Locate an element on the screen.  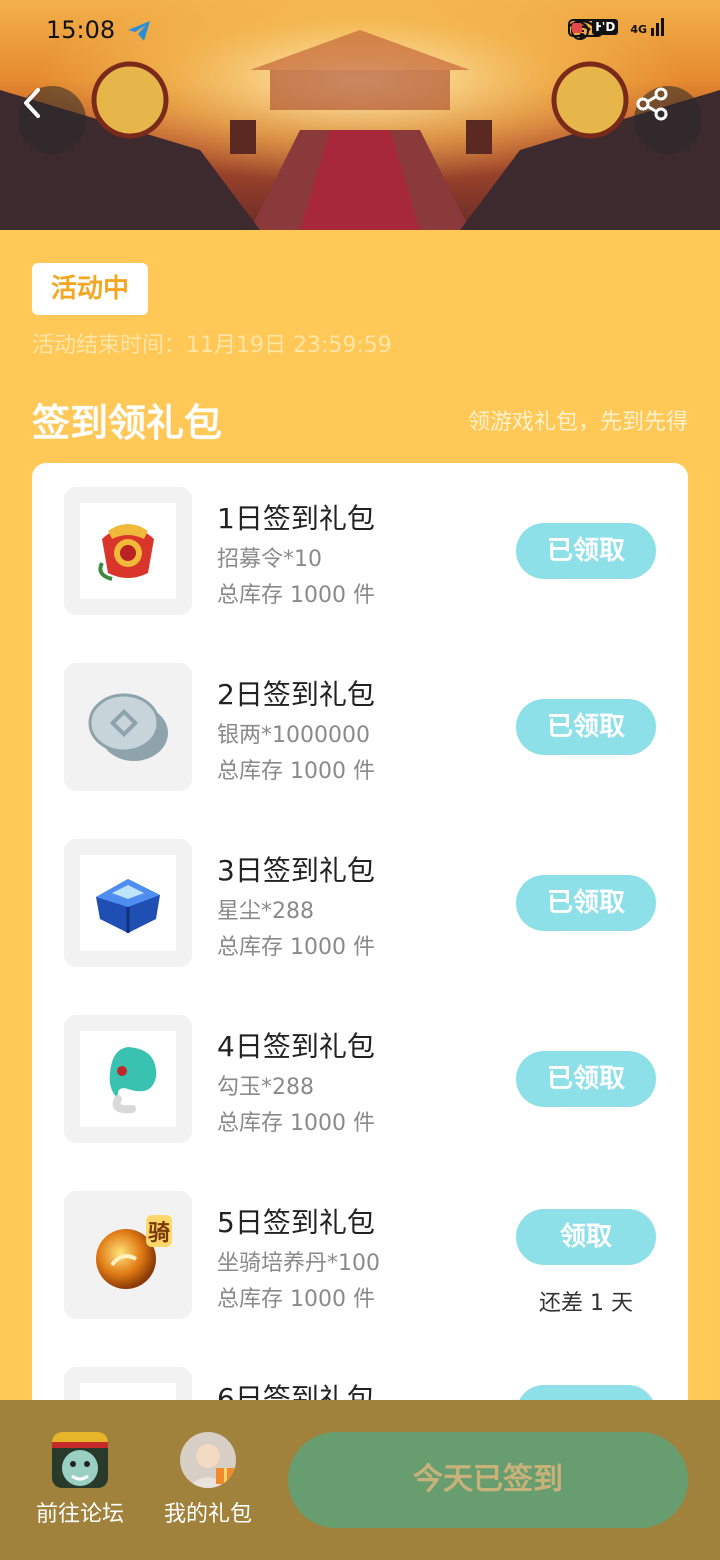
user-avatar is located at coordinates (208, 1460).